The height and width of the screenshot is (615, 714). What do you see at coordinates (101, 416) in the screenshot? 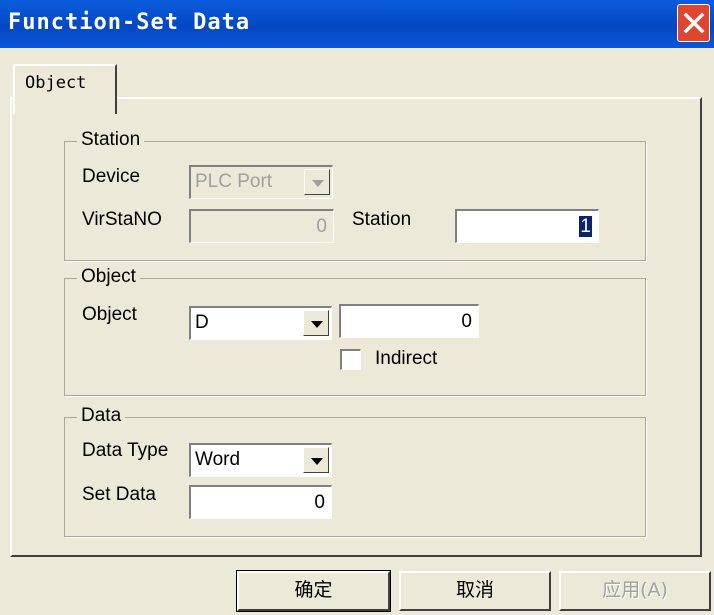
I see `data-group-legend: Data` at bounding box center [101, 416].